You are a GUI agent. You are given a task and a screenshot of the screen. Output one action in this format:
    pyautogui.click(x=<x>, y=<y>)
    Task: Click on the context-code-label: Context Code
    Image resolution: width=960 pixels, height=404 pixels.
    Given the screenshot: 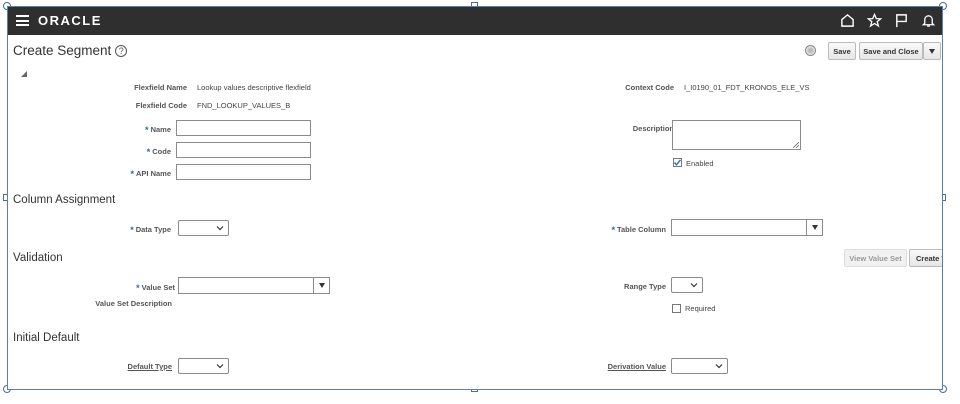 What is the action you would take?
    pyautogui.click(x=649, y=87)
    